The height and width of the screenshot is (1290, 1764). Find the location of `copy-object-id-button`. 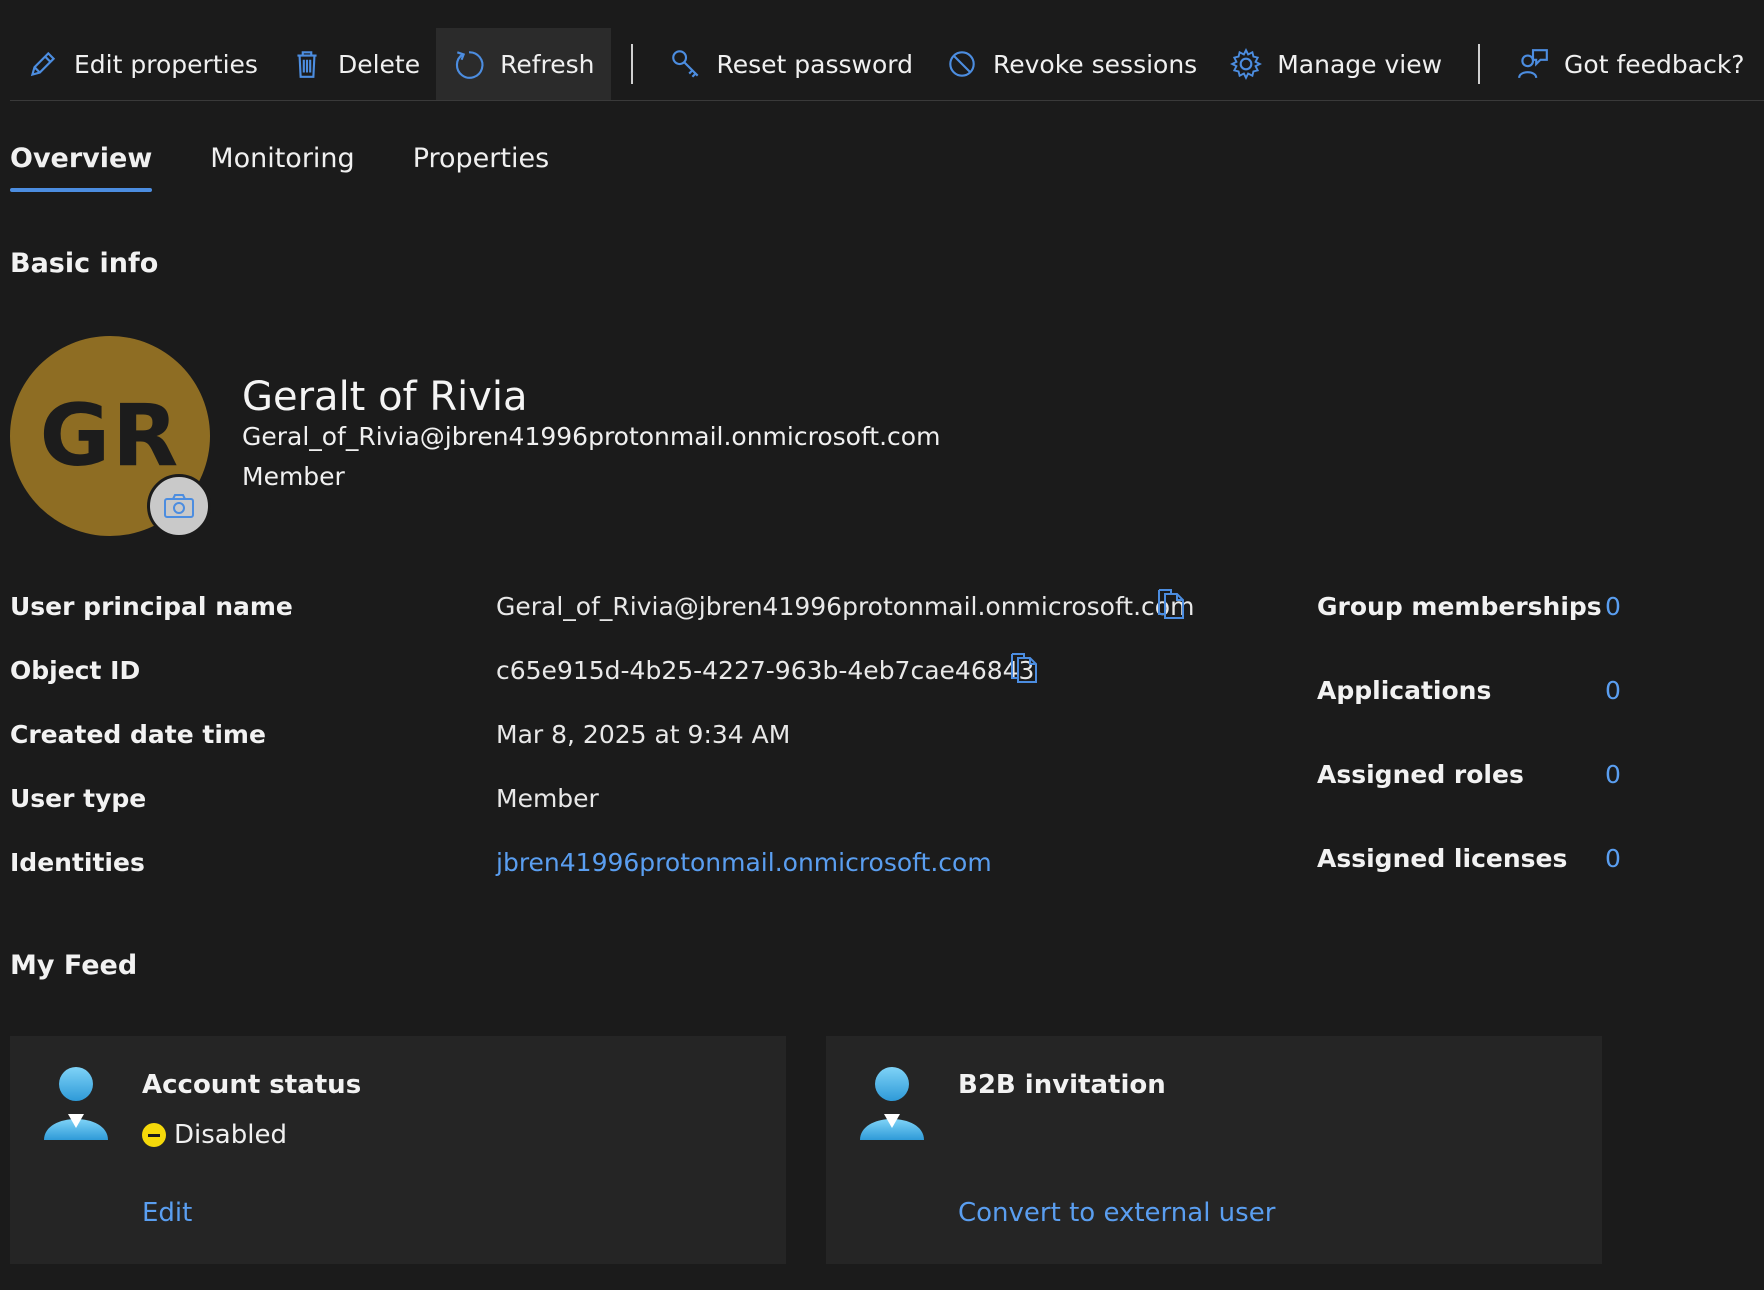

copy-object-id-button is located at coordinates (1024, 669).